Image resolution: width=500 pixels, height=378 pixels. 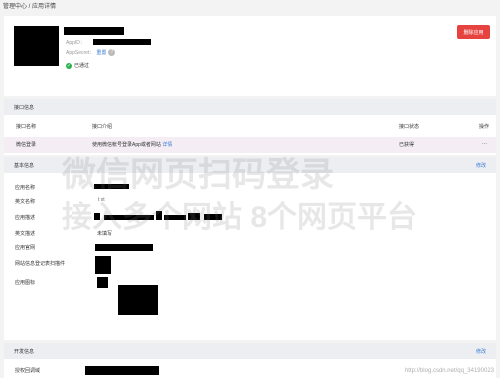 I want to click on watermark-url: http://blog.csdn.net/qq_34190023, so click(x=449, y=371).